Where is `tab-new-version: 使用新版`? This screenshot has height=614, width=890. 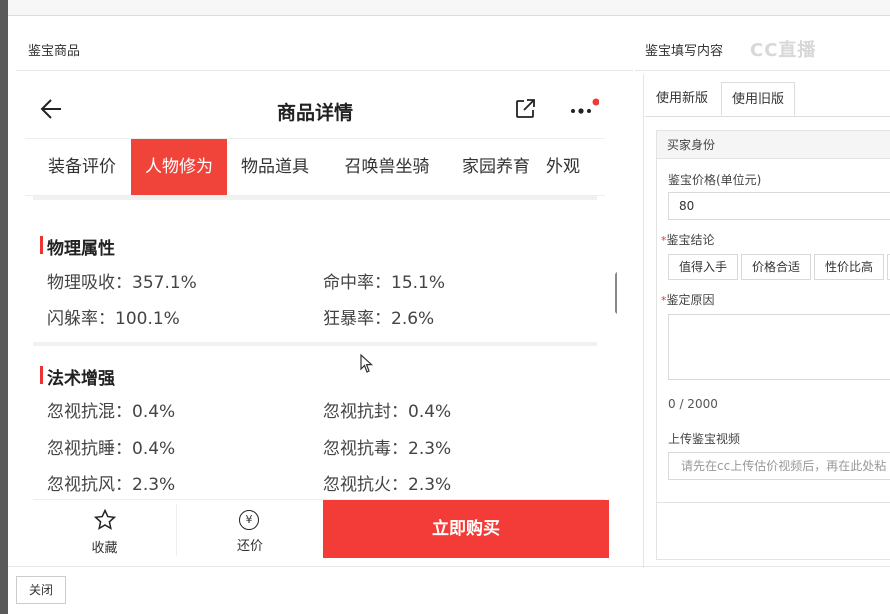
tab-new-version: 使用新版 is located at coordinates (682, 99).